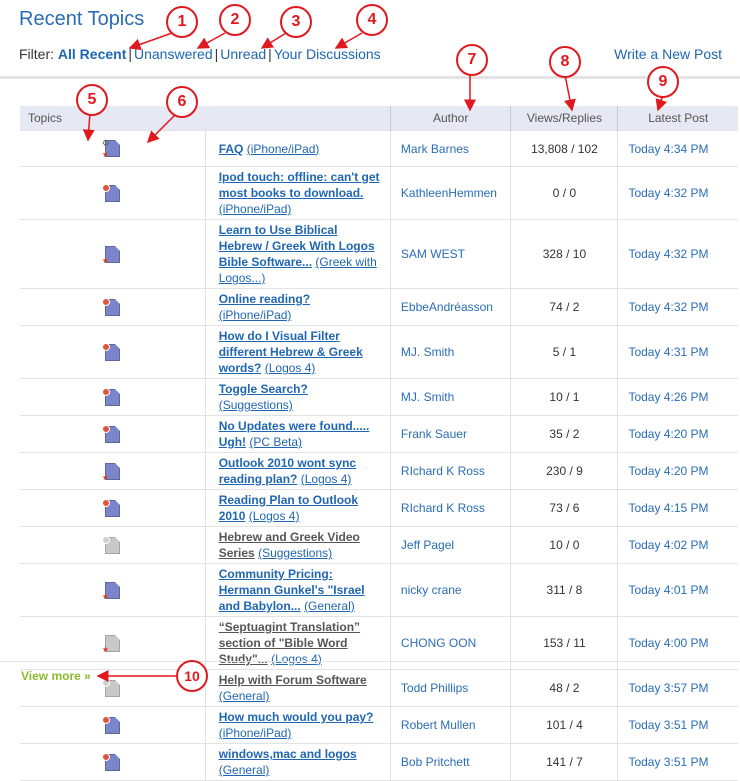 The height and width of the screenshot is (781, 740). Describe the element at coordinates (564, 725) in the screenshot. I see `views-replies: 101 / 4` at that location.